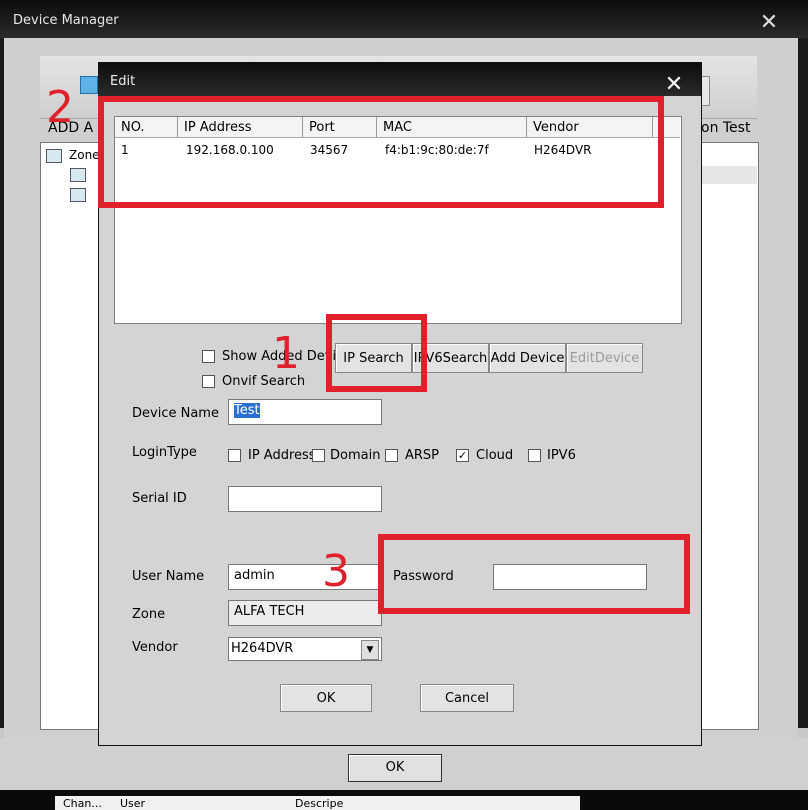  What do you see at coordinates (399, 79) in the screenshot?
I see `edit-dialog-titlebar` at bounding box center [399, 79].